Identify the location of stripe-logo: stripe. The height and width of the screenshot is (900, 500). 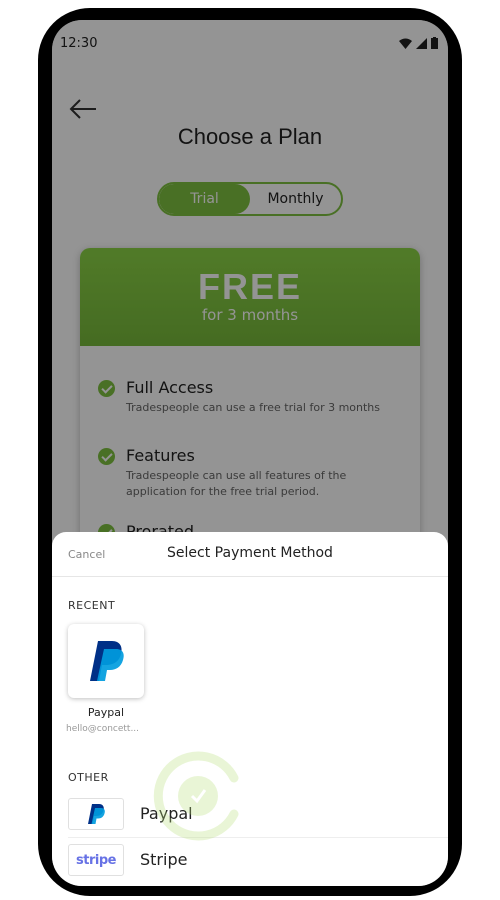
(96, 860).